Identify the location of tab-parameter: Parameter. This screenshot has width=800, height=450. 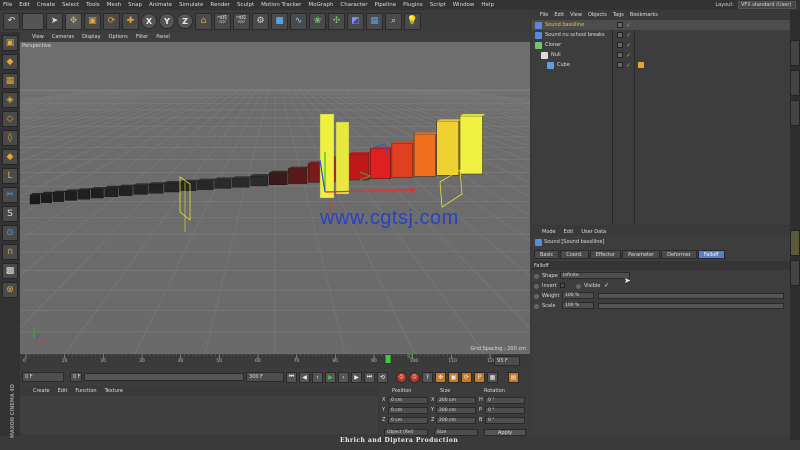
(641, 254).